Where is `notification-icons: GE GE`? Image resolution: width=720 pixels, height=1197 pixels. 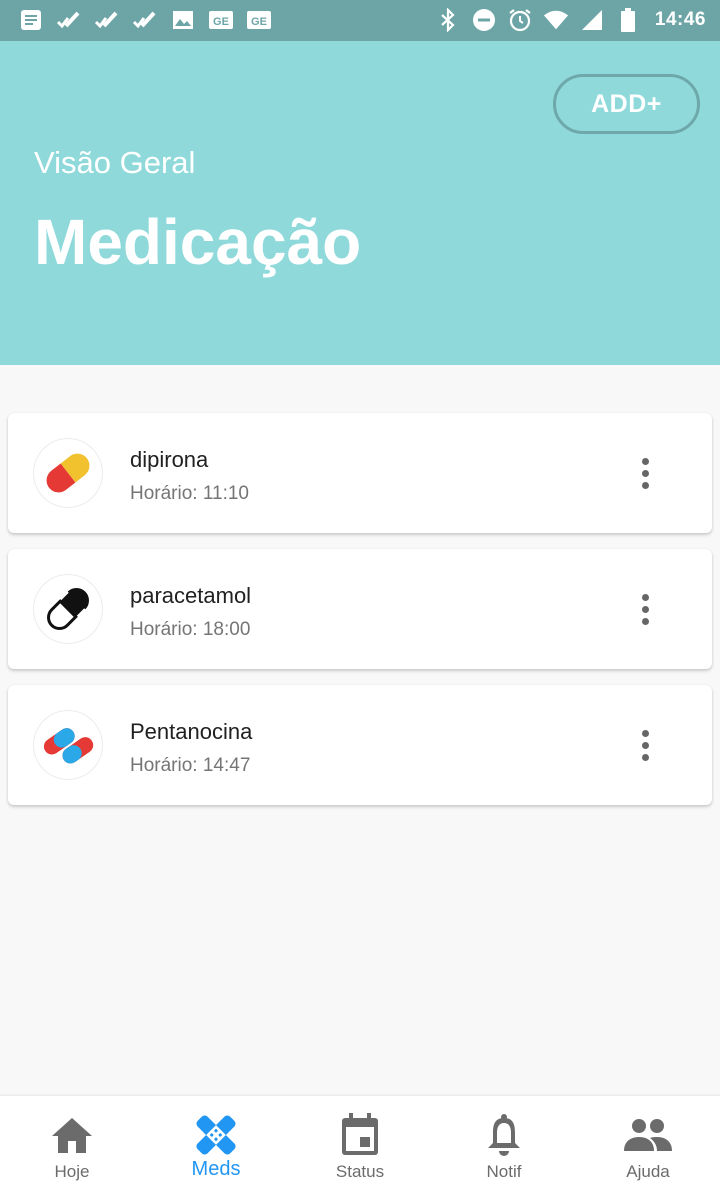 notification-icons: GE GE is located at coordinates (145, 20).